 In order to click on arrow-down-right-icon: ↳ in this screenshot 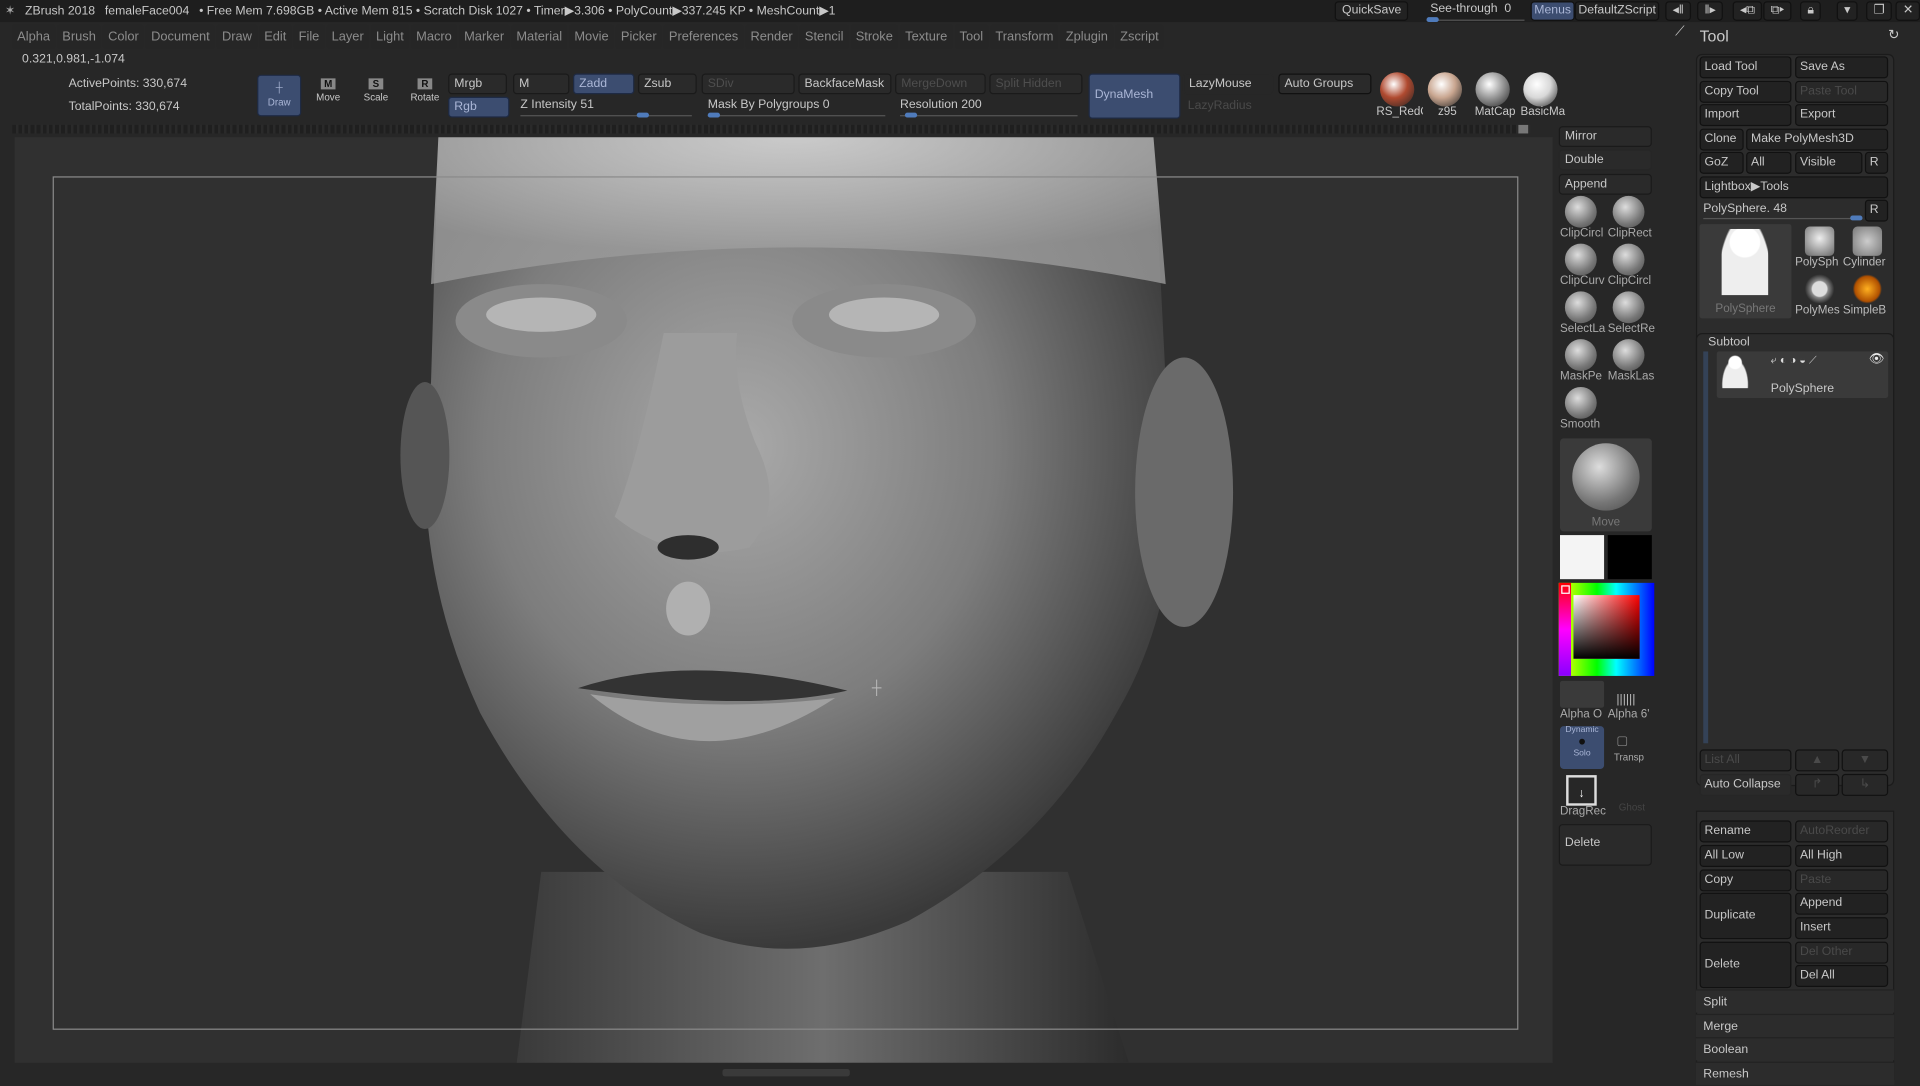, I will do `click(1865, 784)`.